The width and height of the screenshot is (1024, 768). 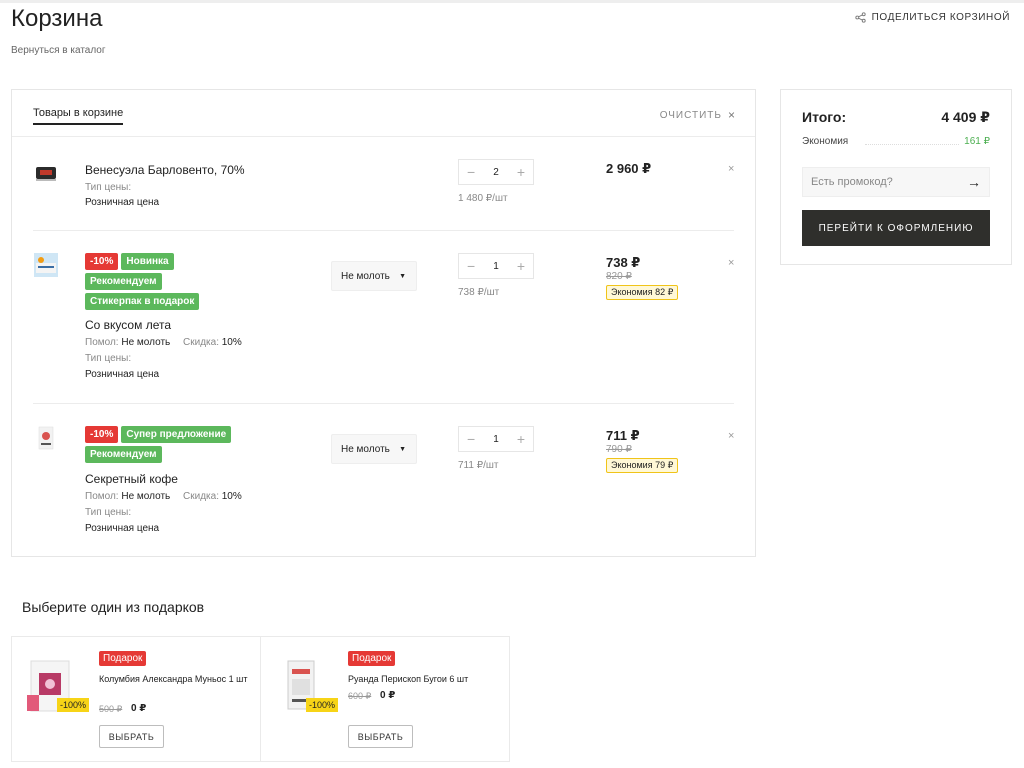 What do you see at coordinates (977, 141) in the screenshot?
I see `economy-value: 161 ₽` at bounding box center [977, 141].